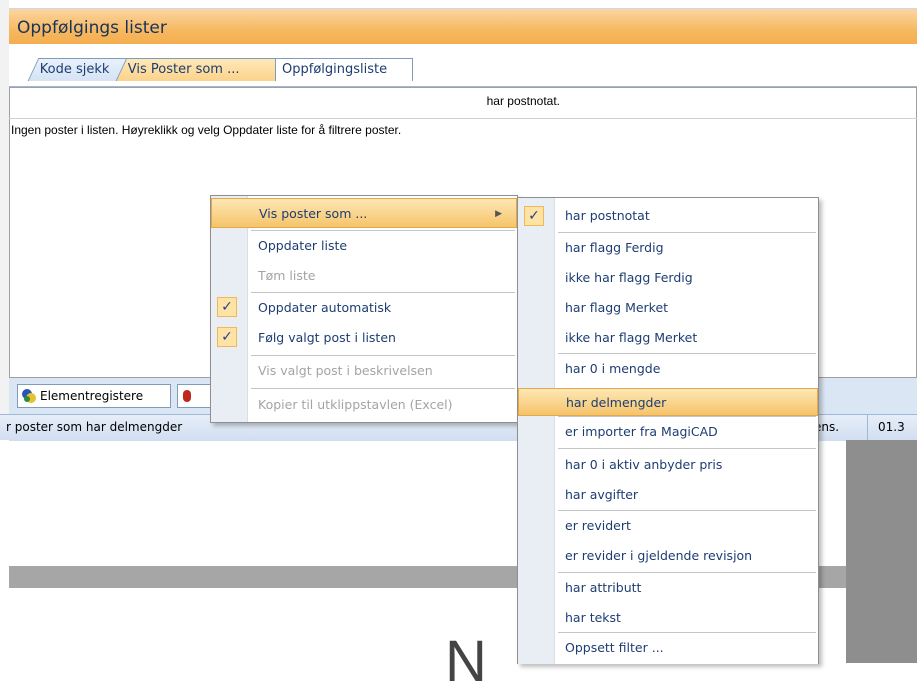  I want to click on submenu-item-har-0-i-aktiv-anbyder-pris: har 0 i aktiv anbyder pris, so click(668, 465).